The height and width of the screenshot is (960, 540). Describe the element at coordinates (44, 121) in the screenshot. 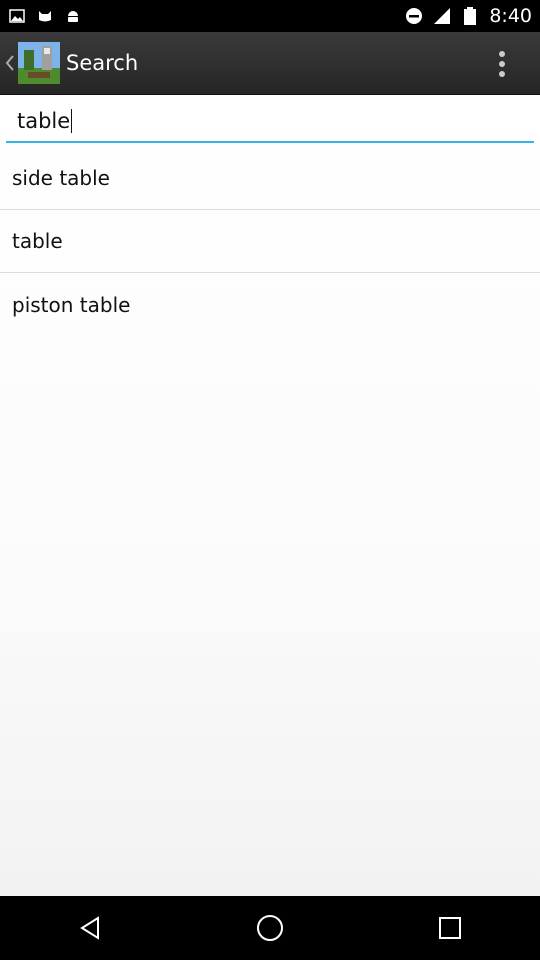

I see `search-input-value: table` at that location.